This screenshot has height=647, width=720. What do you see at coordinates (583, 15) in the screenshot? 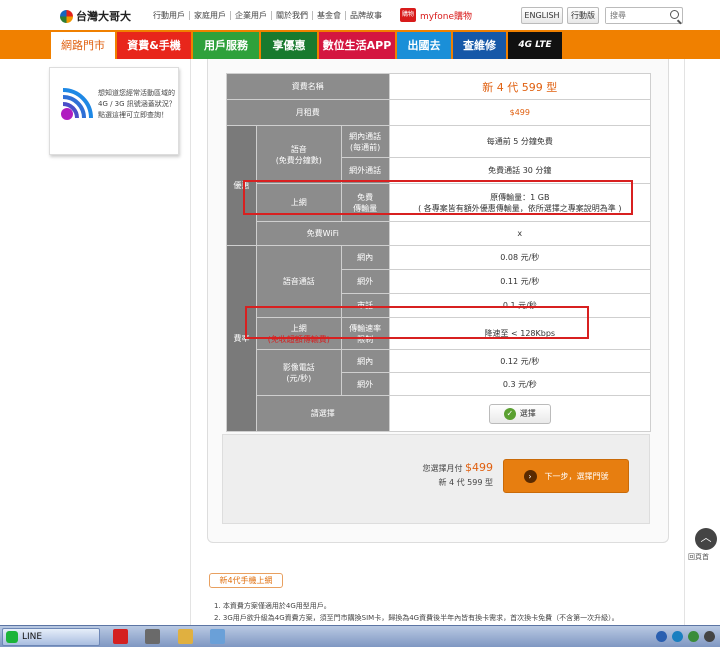
I see `mobile-version-button: 行動版` at bounding box center [583, 15].